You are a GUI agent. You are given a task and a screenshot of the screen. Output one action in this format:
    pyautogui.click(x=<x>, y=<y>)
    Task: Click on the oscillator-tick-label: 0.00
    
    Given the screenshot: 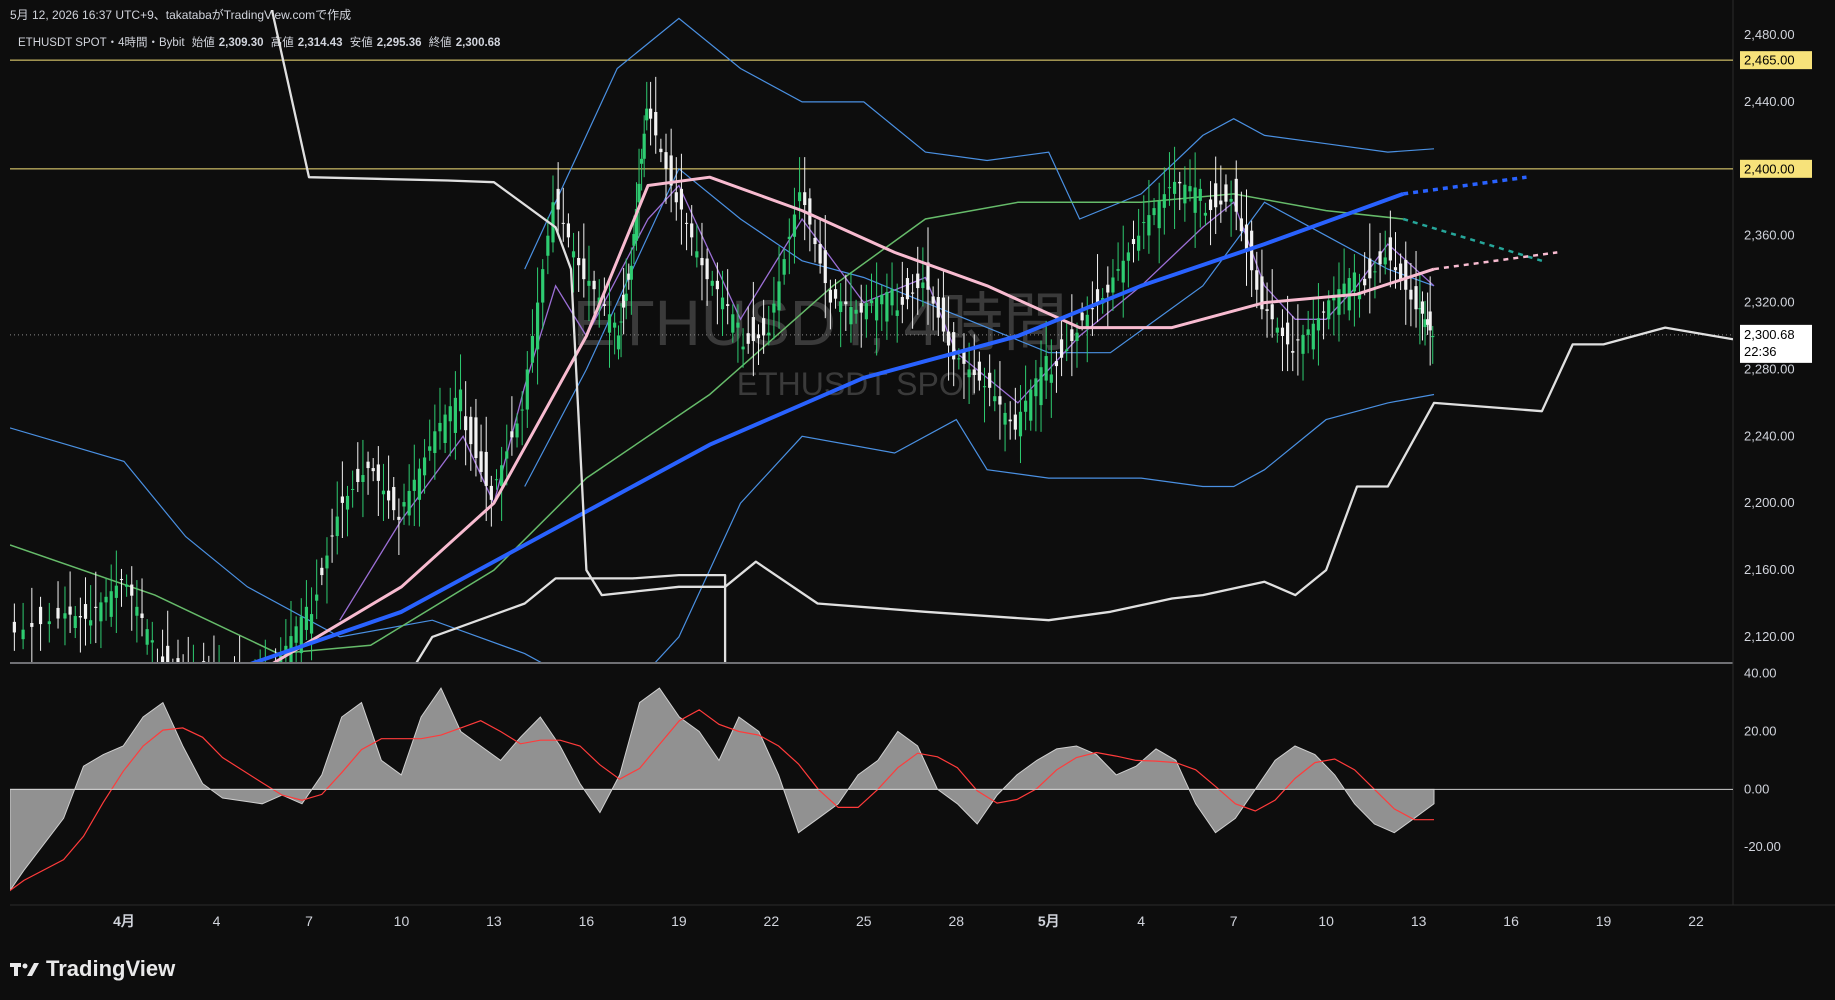 What is the action you would take?
    pyautogui.click(x=1756, y=788)
    